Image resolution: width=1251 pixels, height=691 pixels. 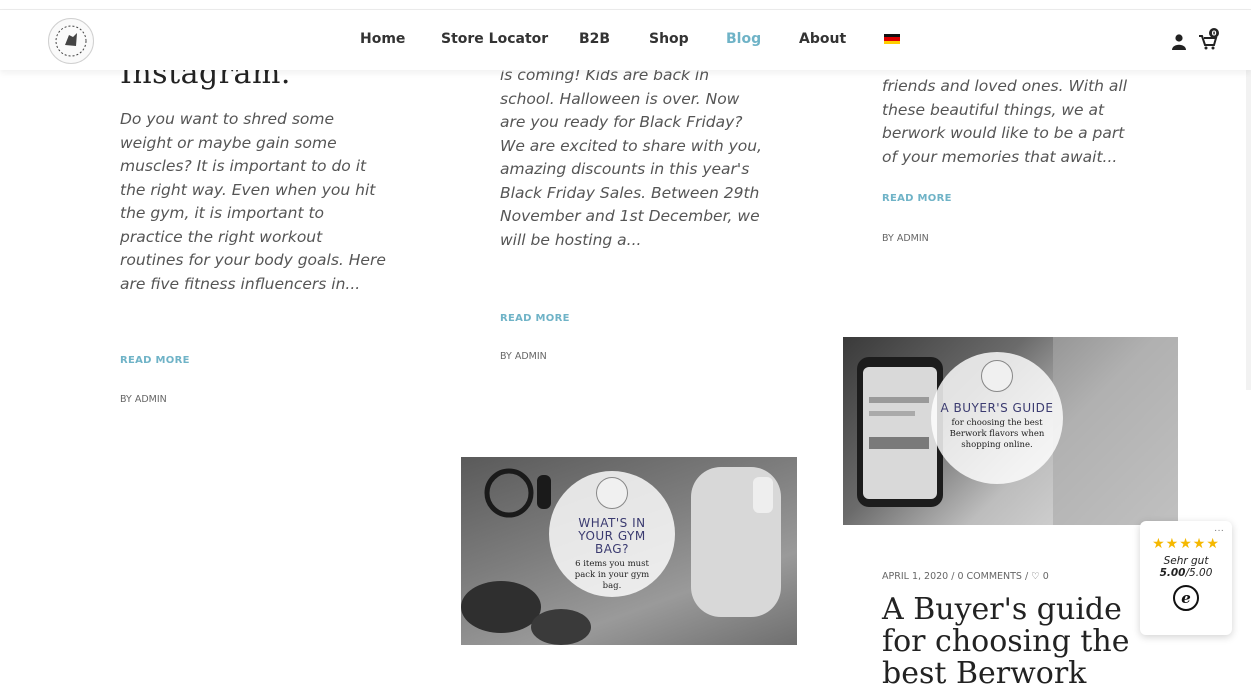 I want to click on post-meta-buyers-guide: APRIL 1, 2020 / 0 COMMENTS / ♡ 0, so click(x=965, y=576).